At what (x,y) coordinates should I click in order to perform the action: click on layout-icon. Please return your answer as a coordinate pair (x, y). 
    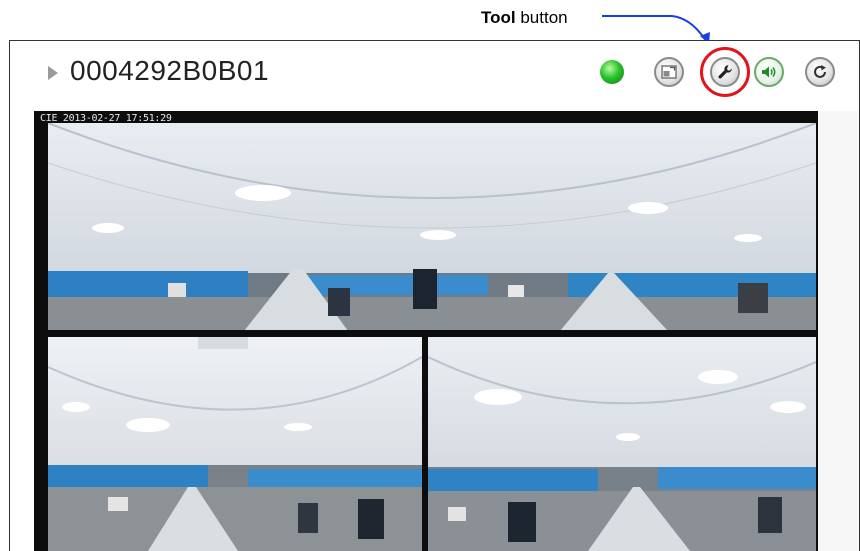
    Looking at the image, I should click on (669, 72).